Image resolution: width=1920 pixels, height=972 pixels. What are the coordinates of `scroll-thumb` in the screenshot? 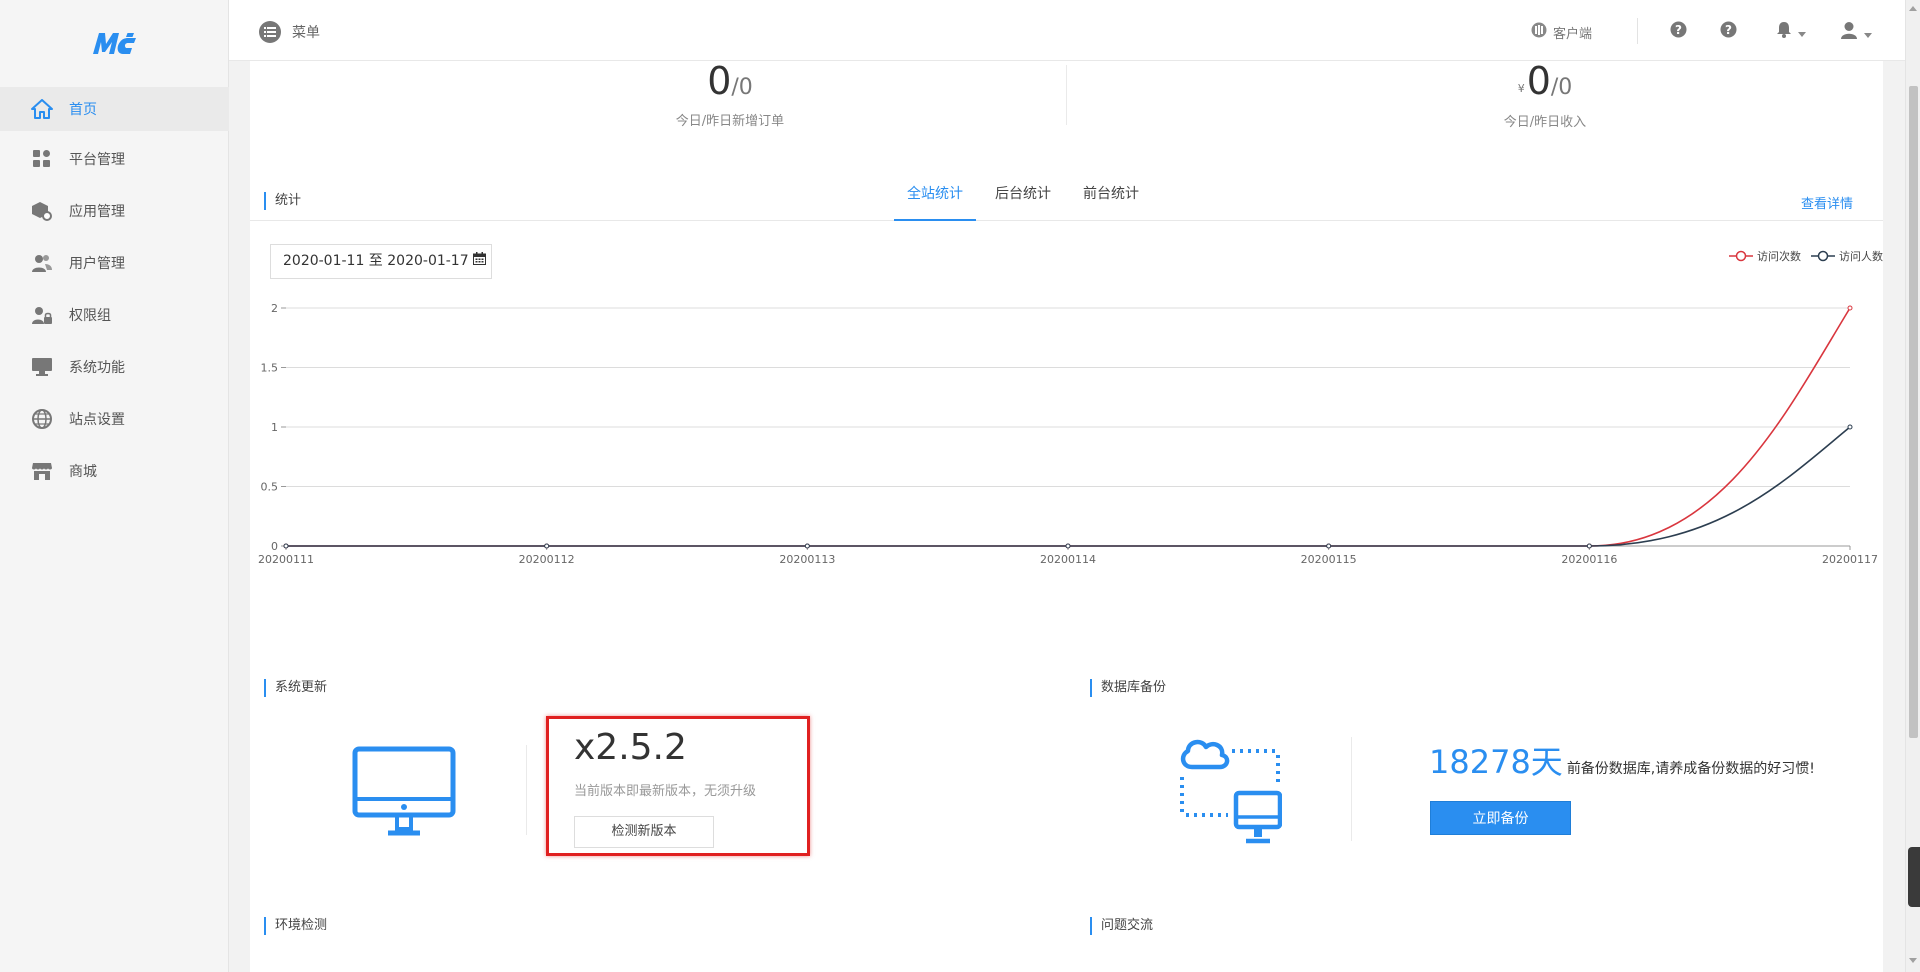 It's located at (1913, 412).